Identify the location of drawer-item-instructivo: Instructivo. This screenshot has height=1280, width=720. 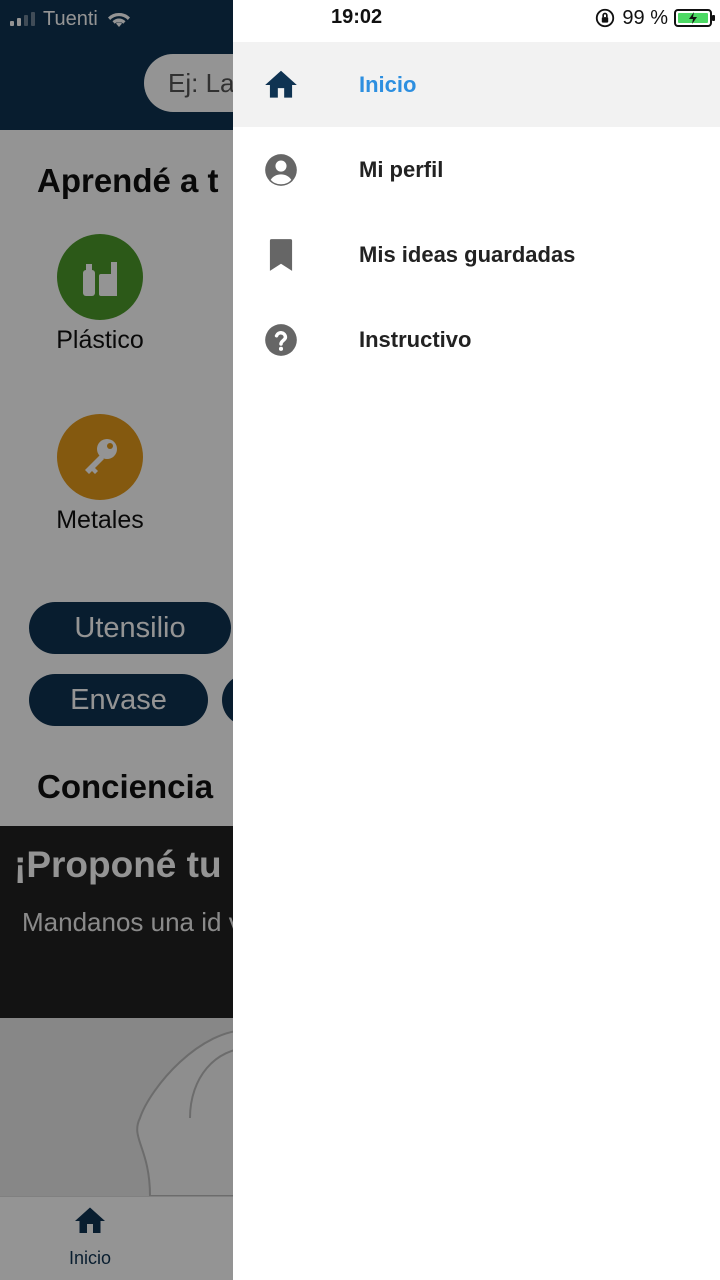
(476, 339).